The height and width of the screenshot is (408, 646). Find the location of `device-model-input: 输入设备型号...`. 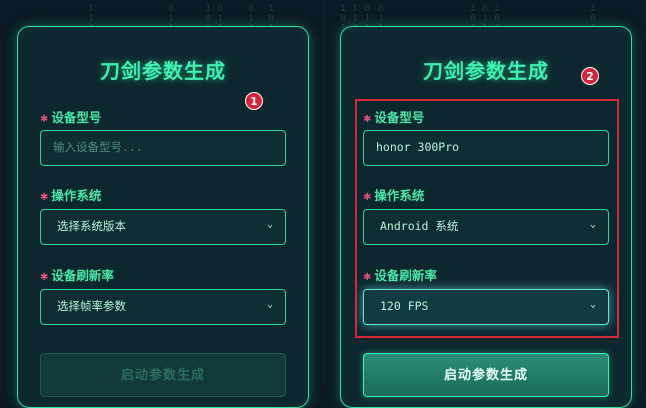

device-model-input: 输入设备型号... is located at coordinates (163, 148).